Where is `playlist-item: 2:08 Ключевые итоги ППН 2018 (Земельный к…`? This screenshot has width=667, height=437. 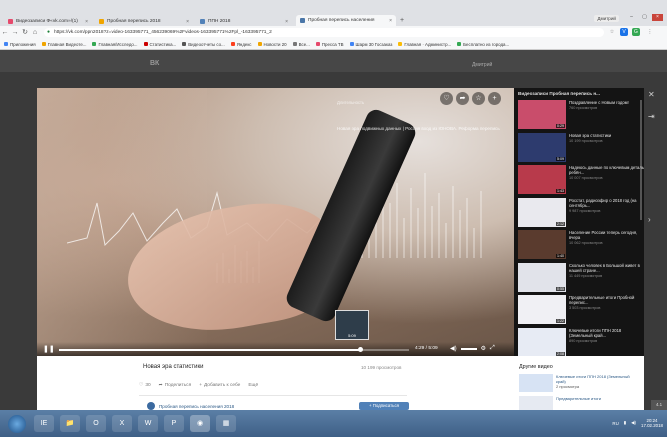
playlist-item: 2:08 Ключевые итоги ППН 2018 (Земельный к… is located at coordinates (581, 341).